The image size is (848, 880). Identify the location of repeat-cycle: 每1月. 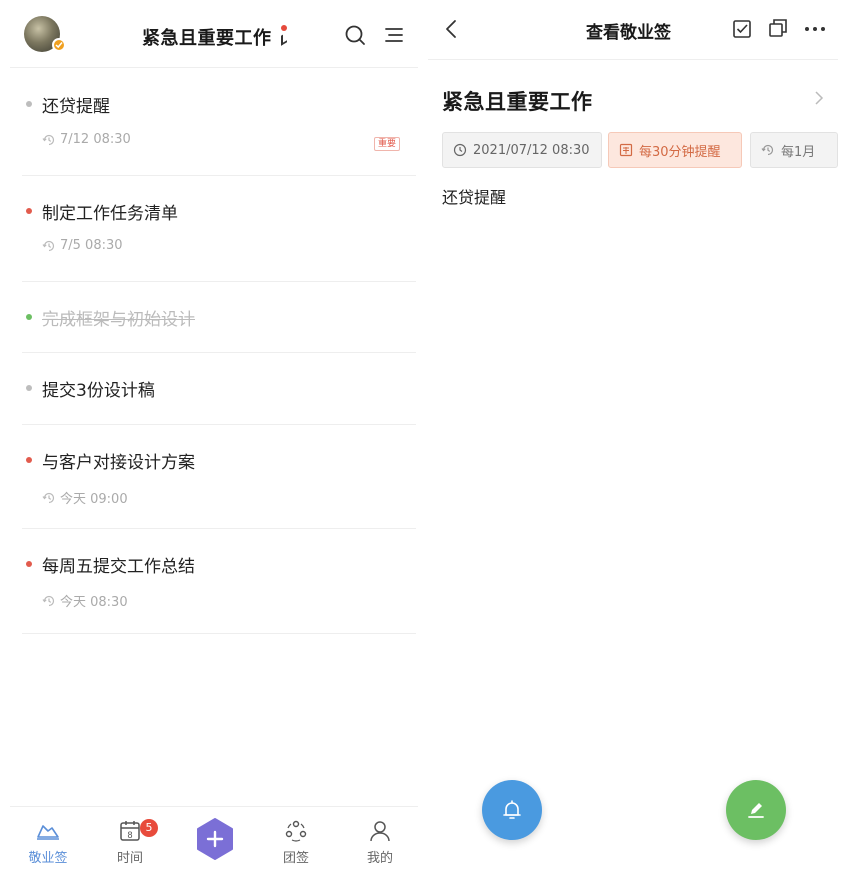
(798, 152).